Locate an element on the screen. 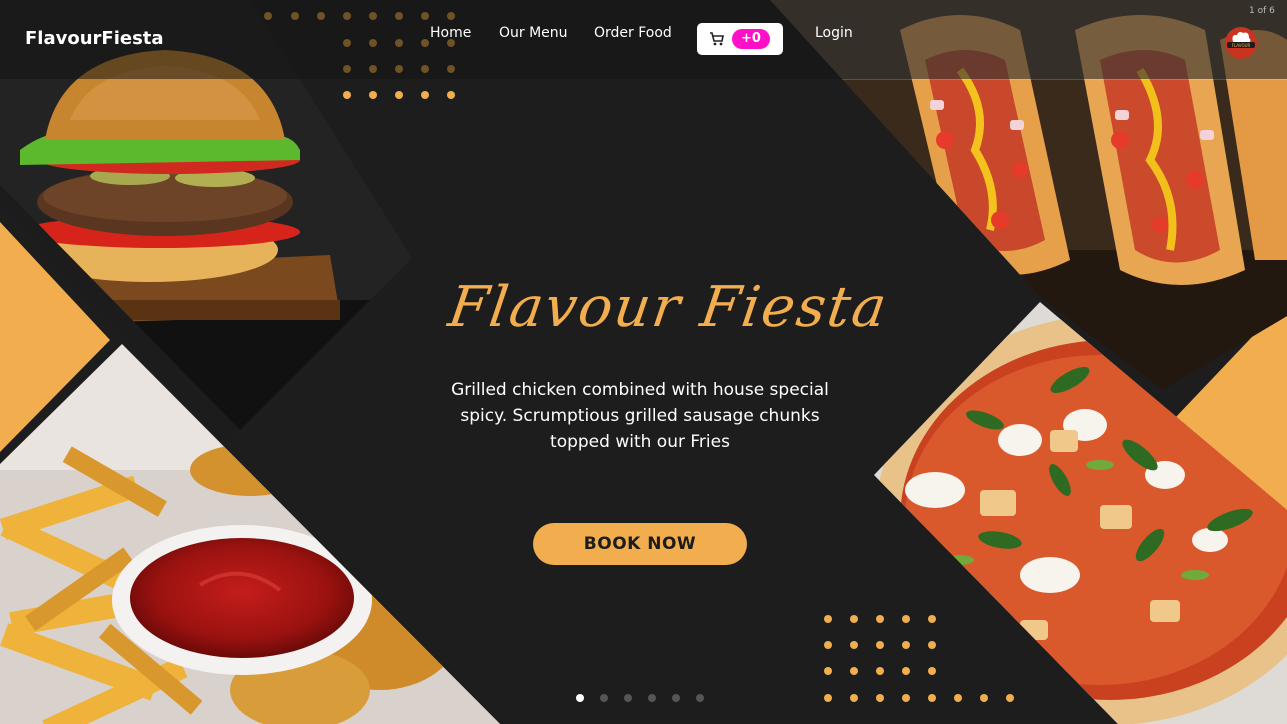 Image resolution: width=1287 pixels, height=724 pixels. svg-text: Flavour Fiesta is located at coordinates (667, 307).